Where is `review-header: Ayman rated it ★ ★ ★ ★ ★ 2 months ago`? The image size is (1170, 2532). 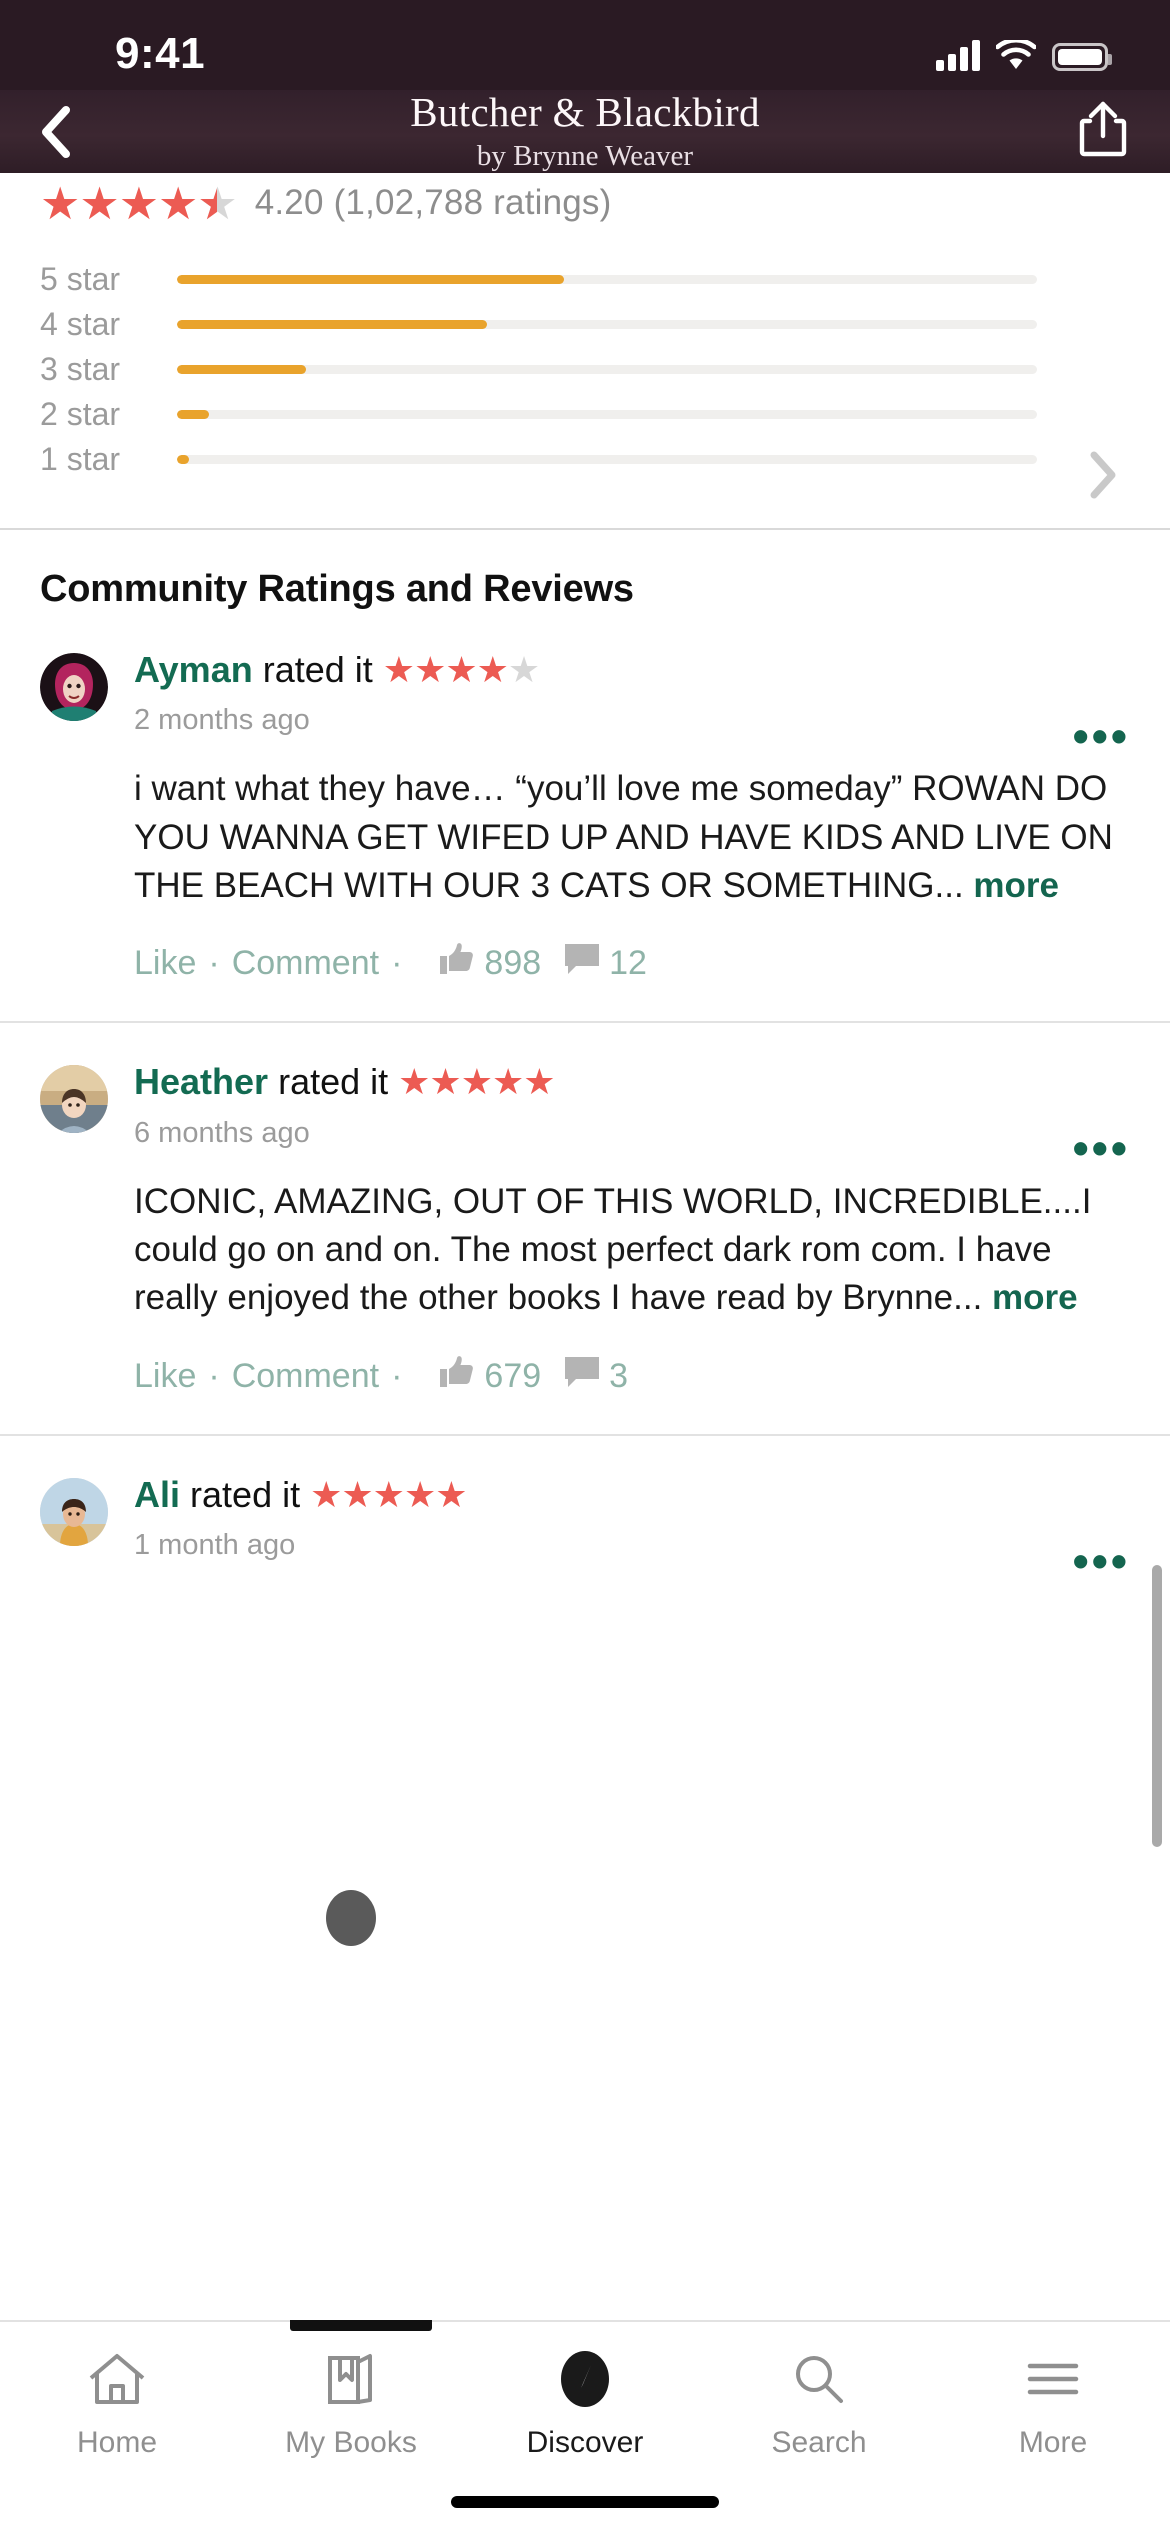
review-header: Ayman rated it ★ ★ ★ ★ ★ 2 months ago is located at coordinates (585, 674).